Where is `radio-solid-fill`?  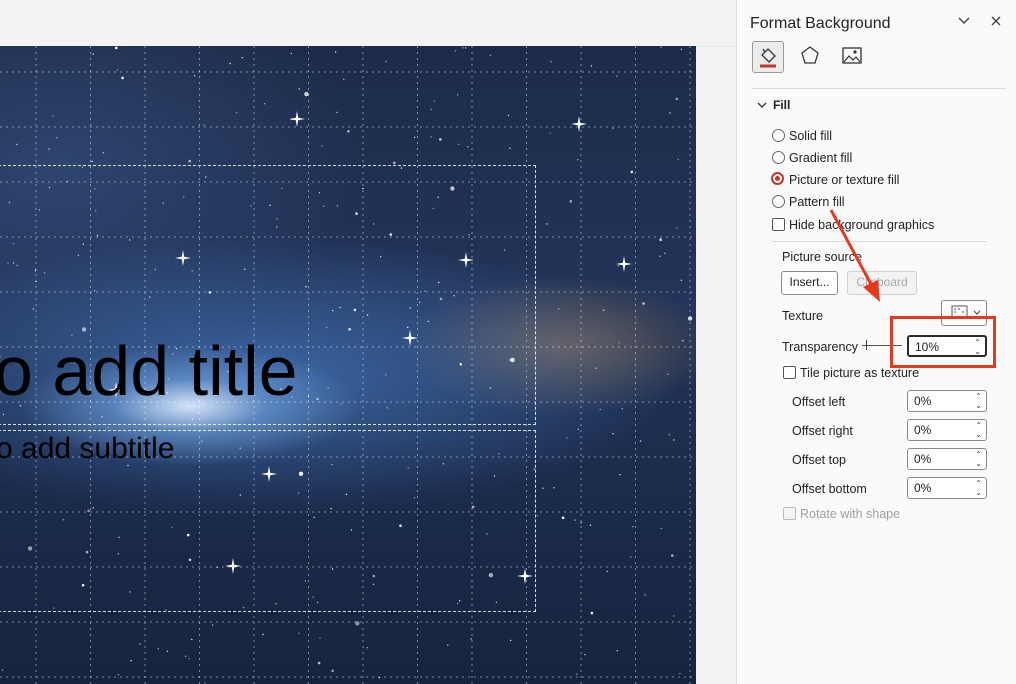
radio-solid-fill is located at coordinates (778, 135).